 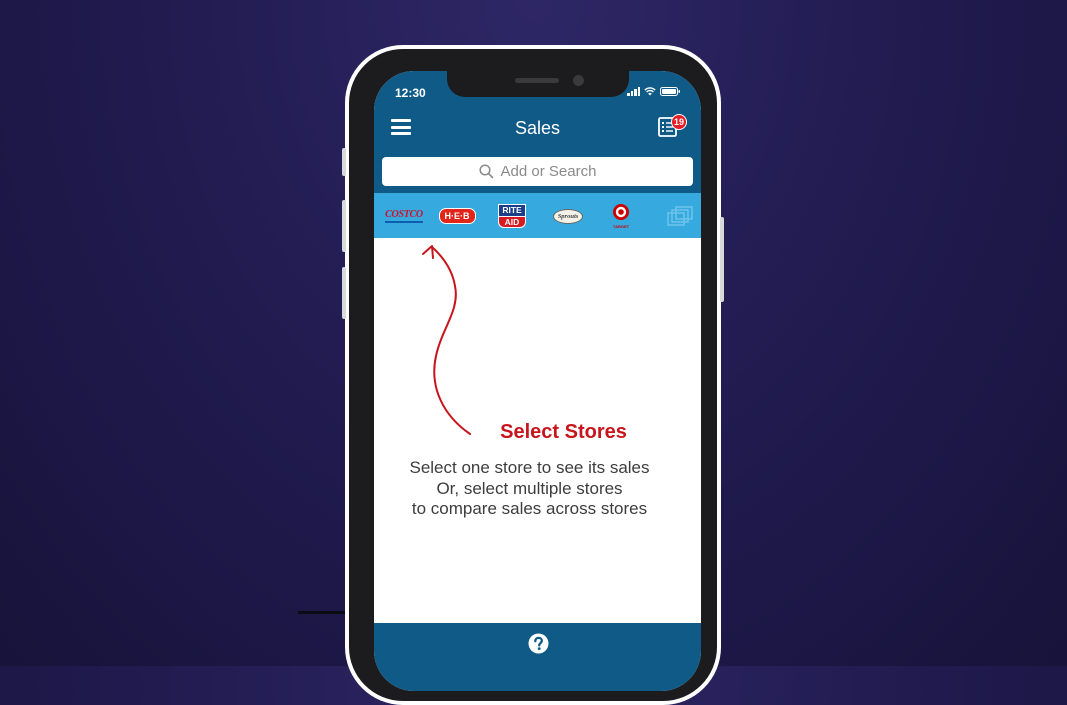 I want to click on rite-aid-logo-bottom: AID, so click(x=512, y=222).